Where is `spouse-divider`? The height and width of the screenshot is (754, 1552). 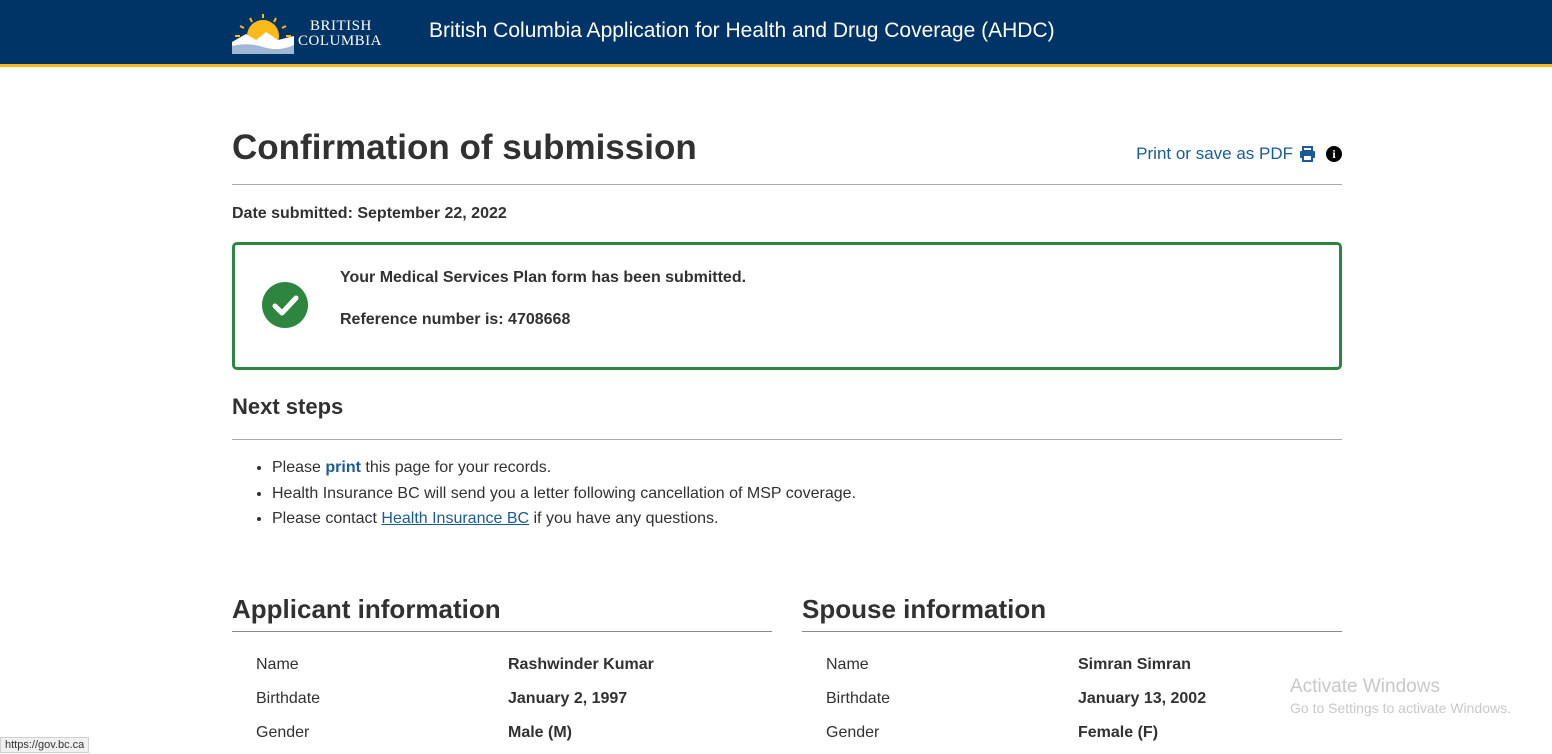 spouse-divider is located at coordinates (1072, 631).